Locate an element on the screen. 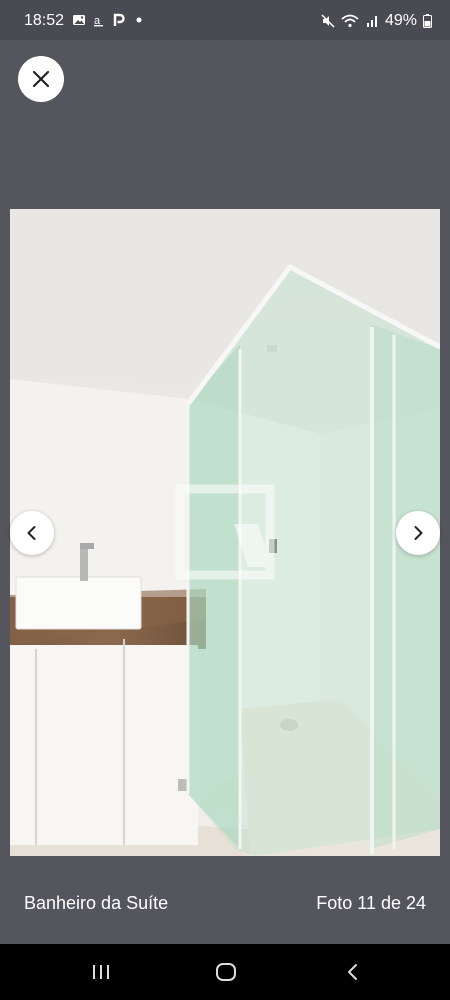  chevron-left-icon is located at coordinates (31, 533).